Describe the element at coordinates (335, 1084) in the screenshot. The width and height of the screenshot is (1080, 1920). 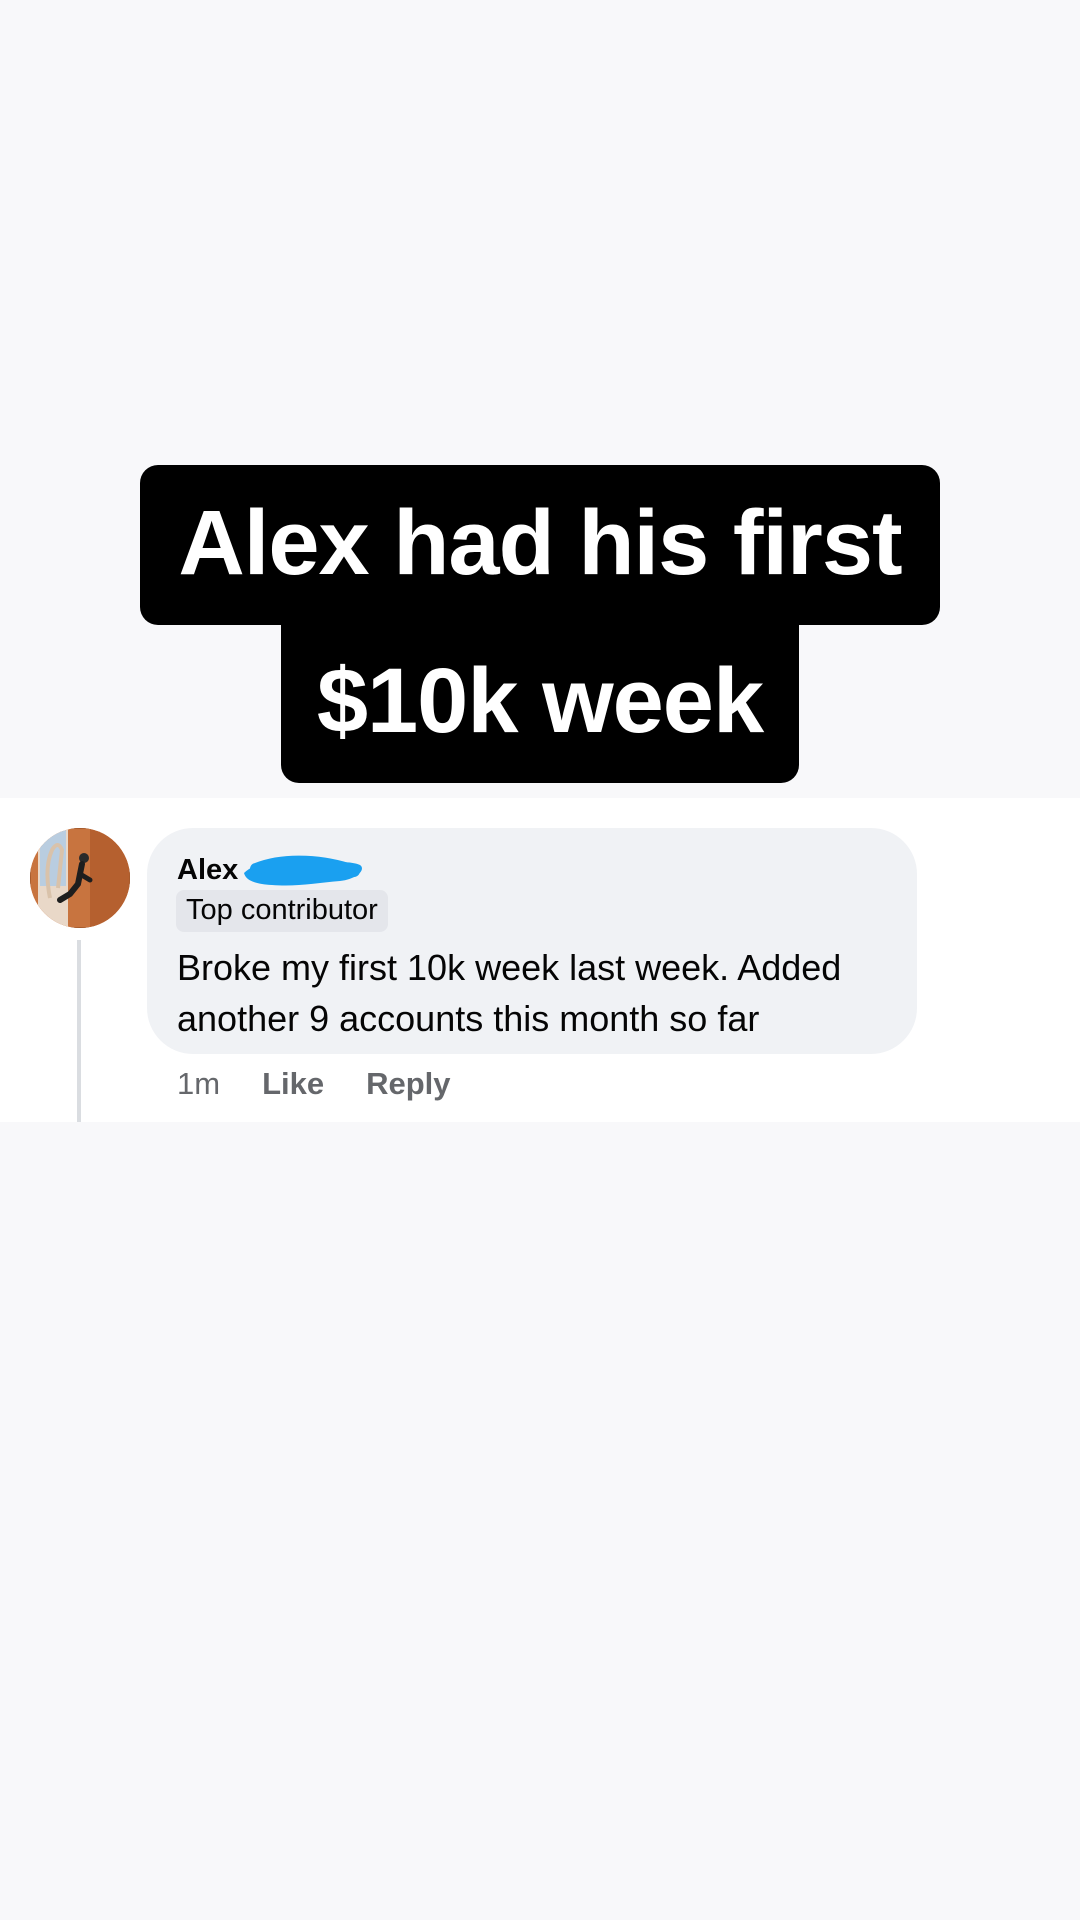
I see `comment-actions: 1m Like Reply` at that location.